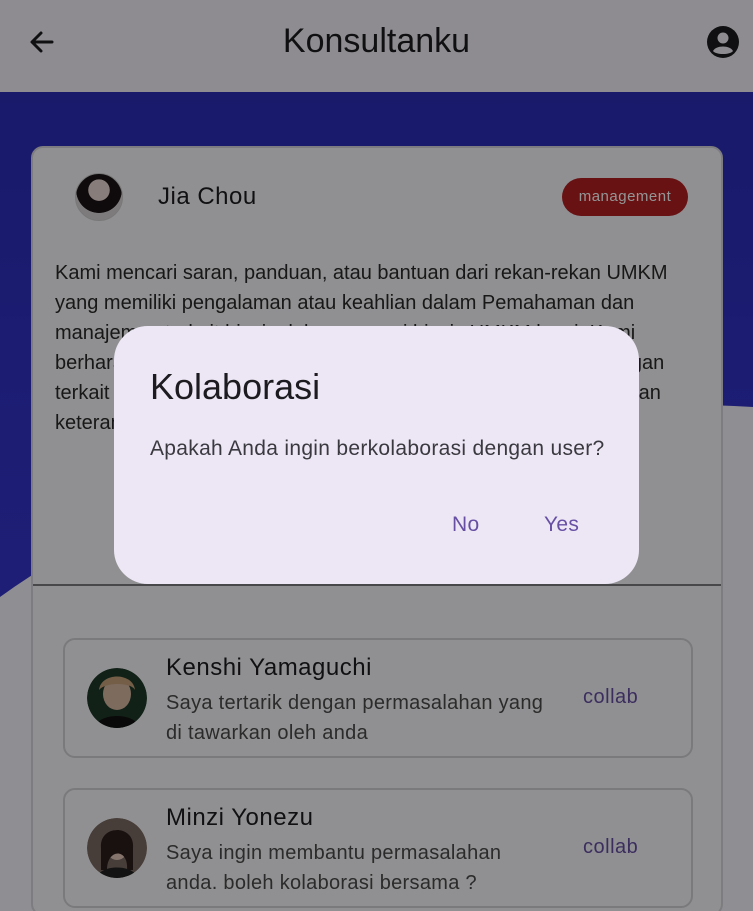 Image resolution: width=753 pixels, height=911 pixels. I want to click on yes-button: Yes, so click(561, 525).